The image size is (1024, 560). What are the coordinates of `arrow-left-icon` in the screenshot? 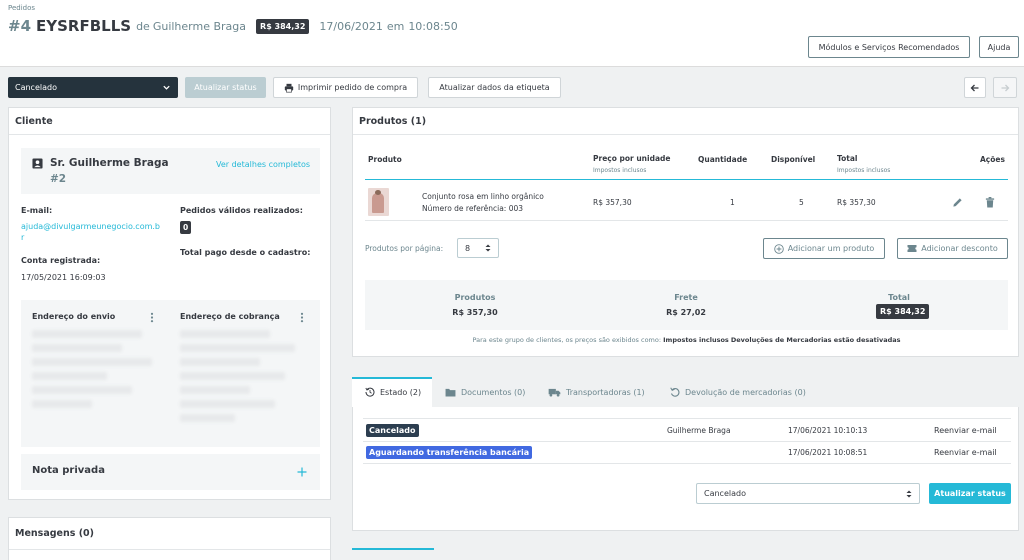 It's located at (974, 87).